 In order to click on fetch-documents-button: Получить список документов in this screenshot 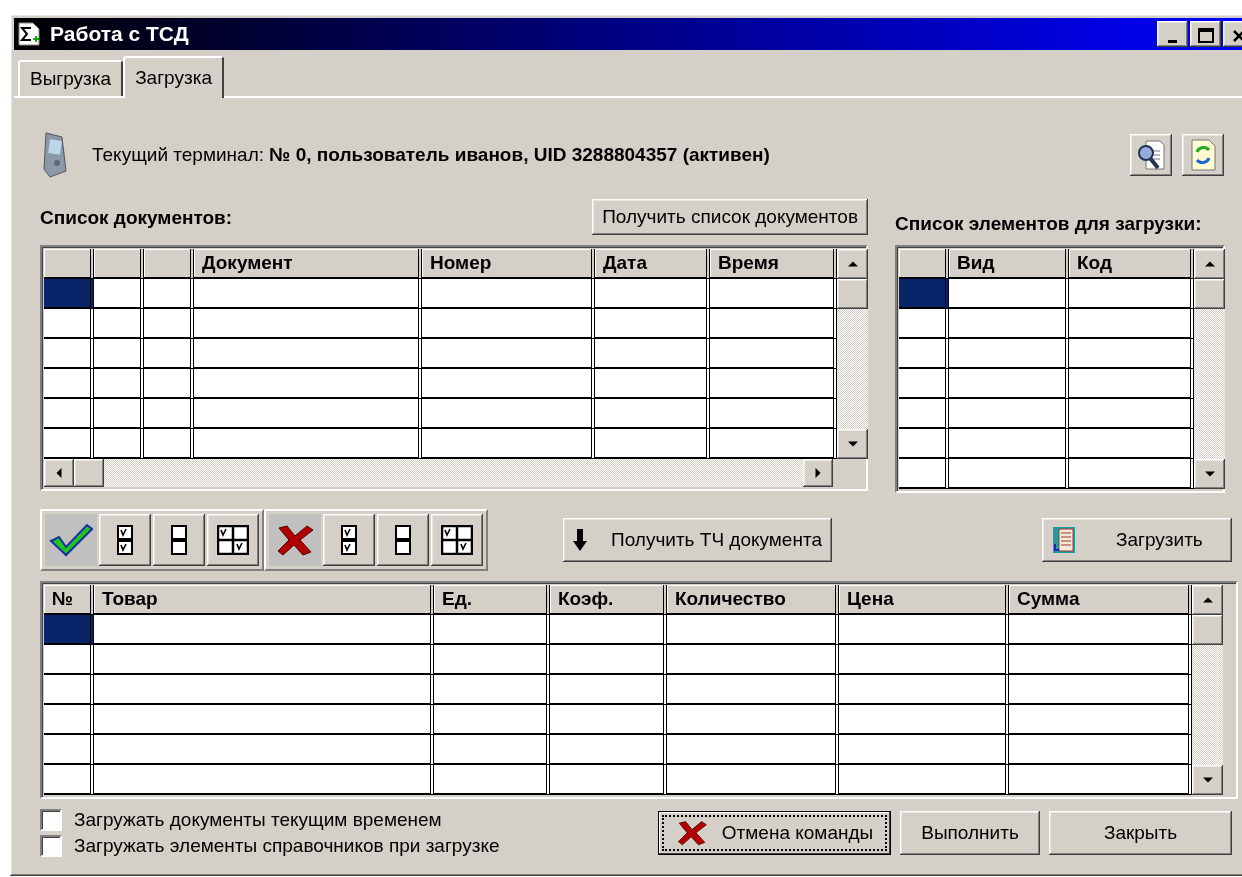, I will do `click(730, 217)`.